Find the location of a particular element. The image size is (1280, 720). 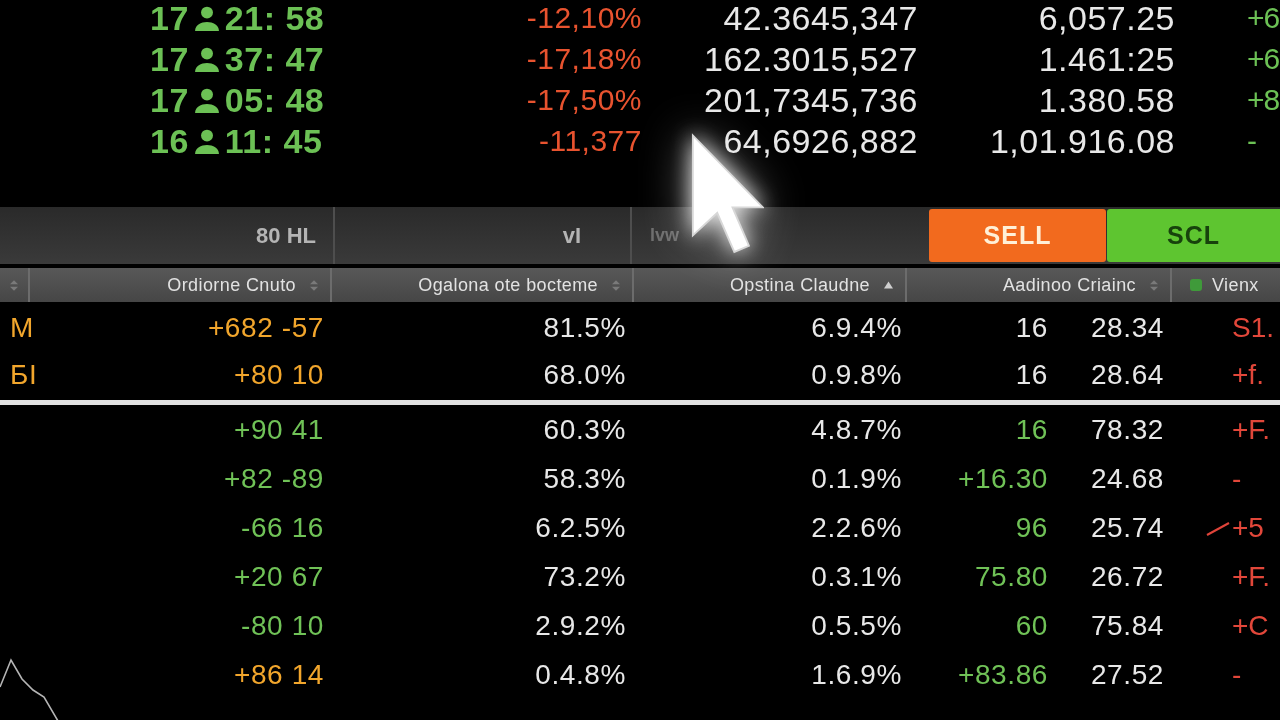

price-value: 1.461:25 is located at coordinates (1106, 58).